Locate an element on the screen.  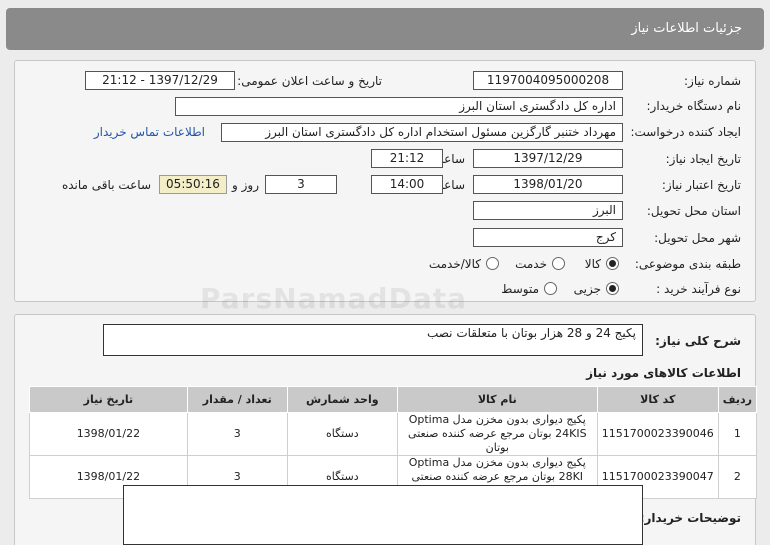
watermark-text: ParsNamadData is located at coordinates (333, 298).